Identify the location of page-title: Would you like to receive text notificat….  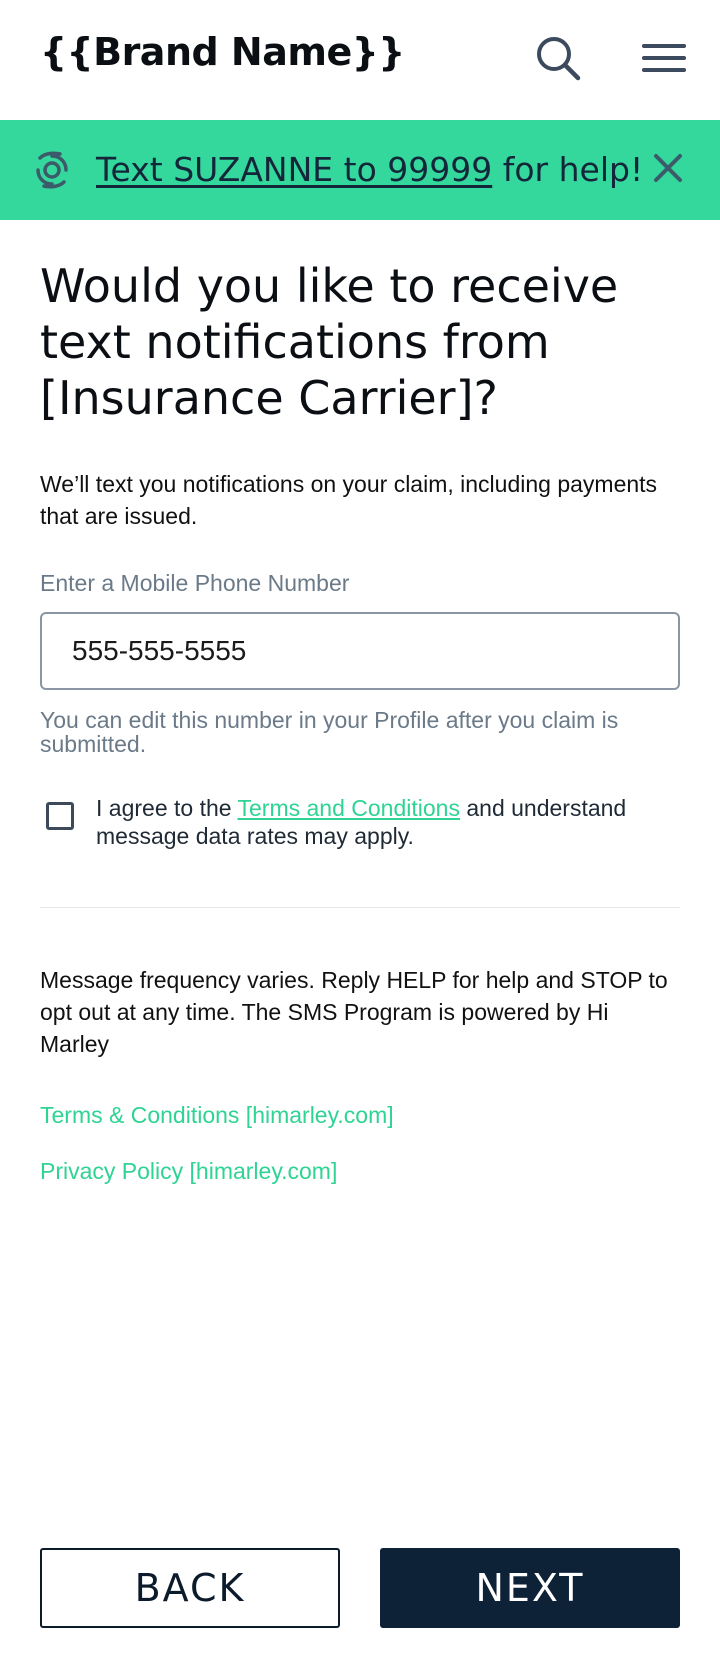
(329, 342).